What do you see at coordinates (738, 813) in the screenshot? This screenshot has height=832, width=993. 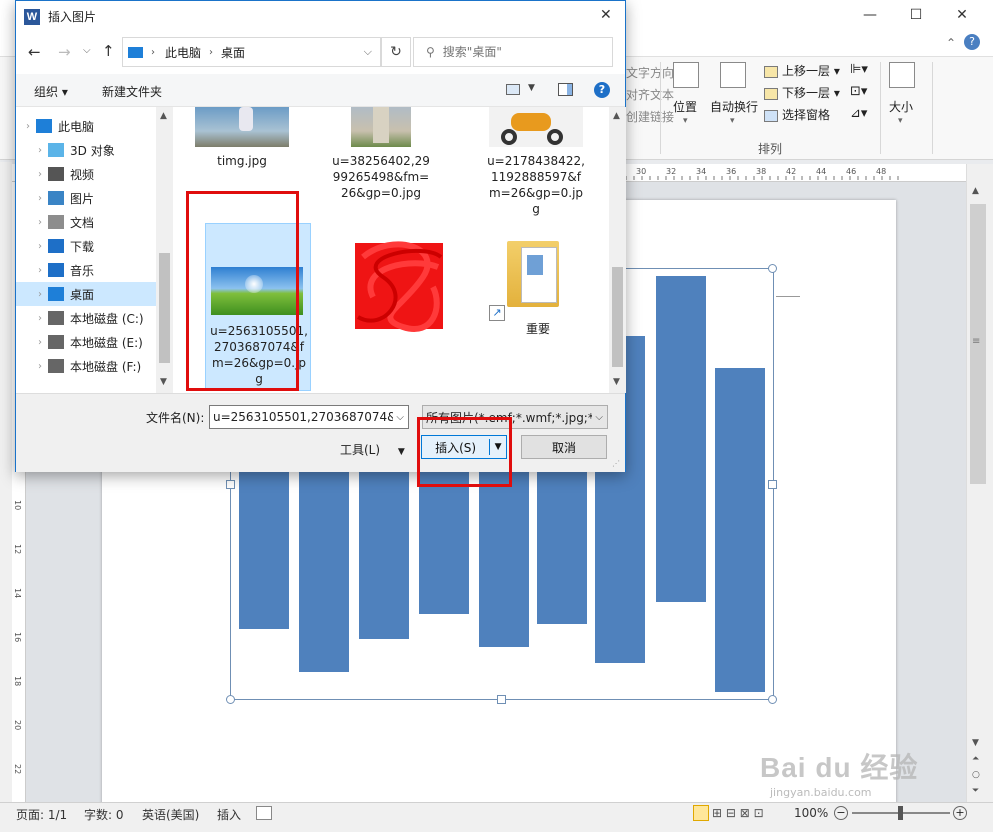 I see `view-mode-icons: ⊞ ⊟ ⊠ ⊡` at bounding box center [738, 813].